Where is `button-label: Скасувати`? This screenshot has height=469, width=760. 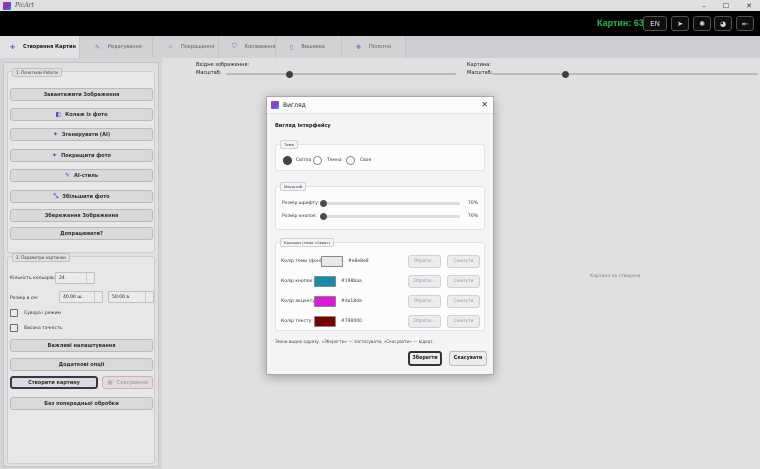 button-label: Скасувати is located at coordinates (468, 358).